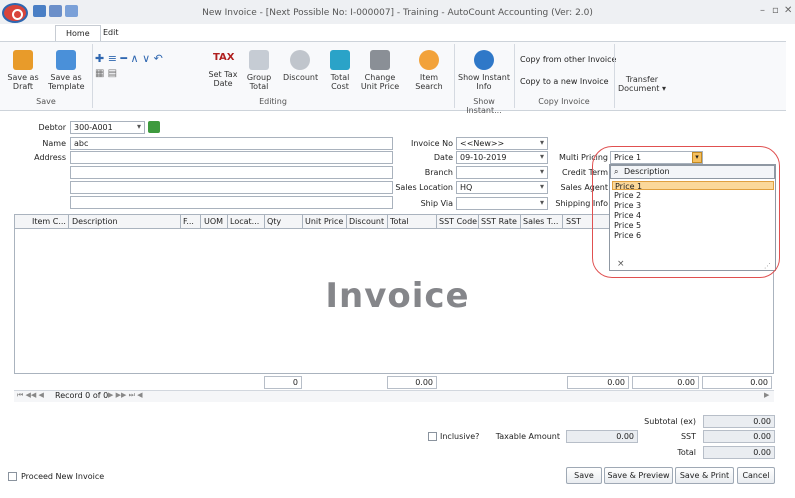  What do you see at coordinates (499, 221) in the screenshot?
I see `col-sst-rate: SST Rate` at bounding box center [499, 221].